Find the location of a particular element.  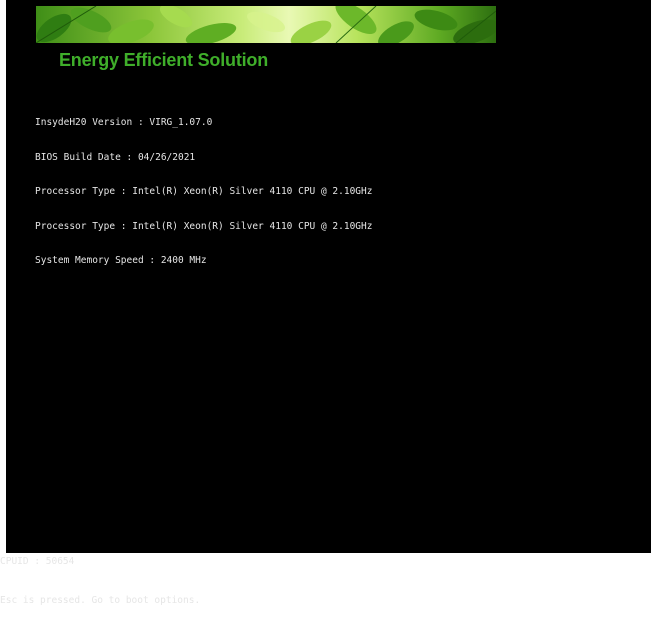

memory-speed-line: System Memory Speed : 2400 MHz is located at coordinates (121, 260).